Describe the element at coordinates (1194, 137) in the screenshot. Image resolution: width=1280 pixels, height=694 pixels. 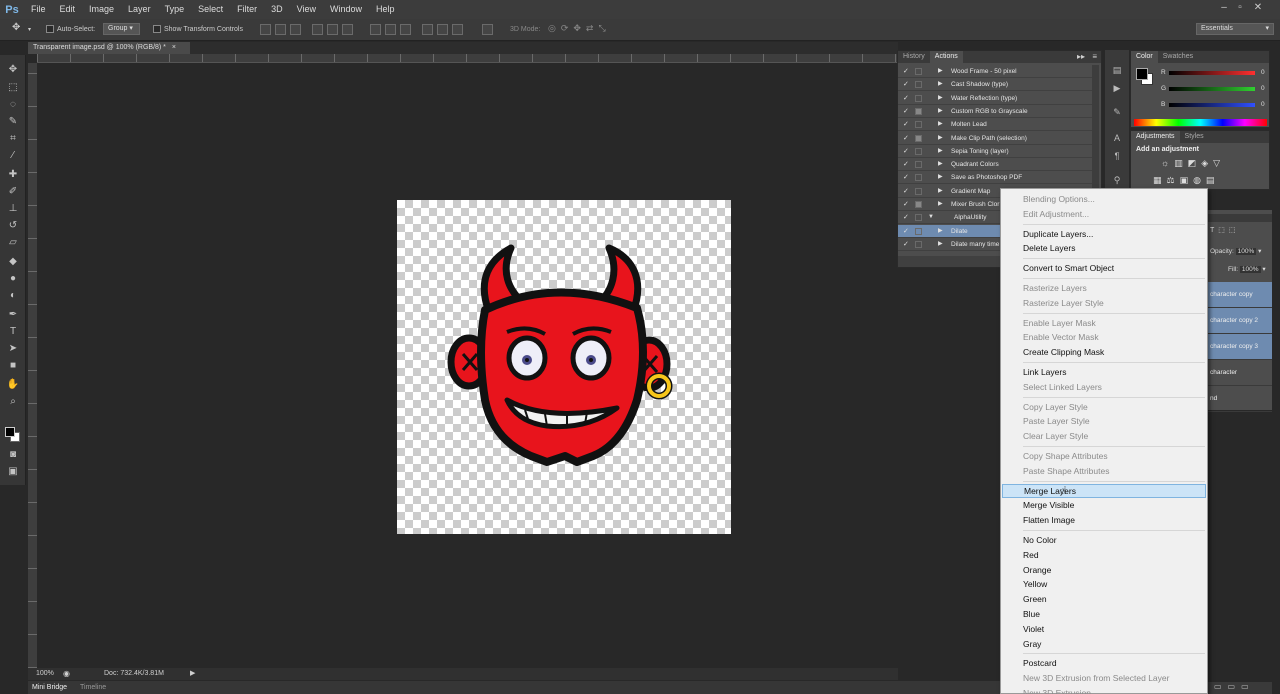
I see `tab-styles: Styles` at that location.